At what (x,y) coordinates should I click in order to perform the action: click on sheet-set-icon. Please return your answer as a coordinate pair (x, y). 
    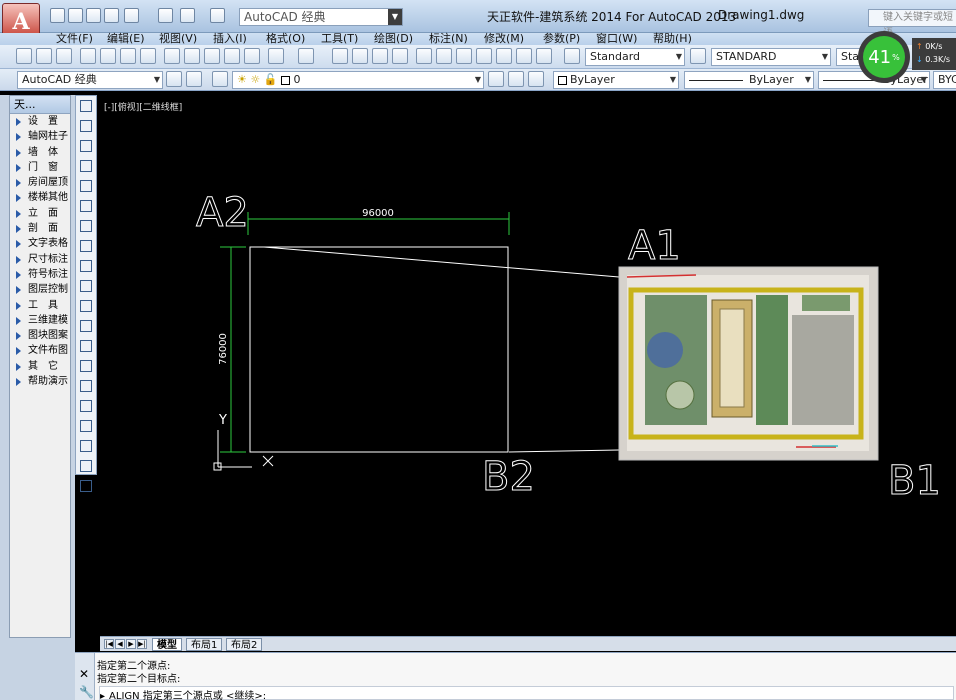
    Looking at the image, I should click on (484, 56).